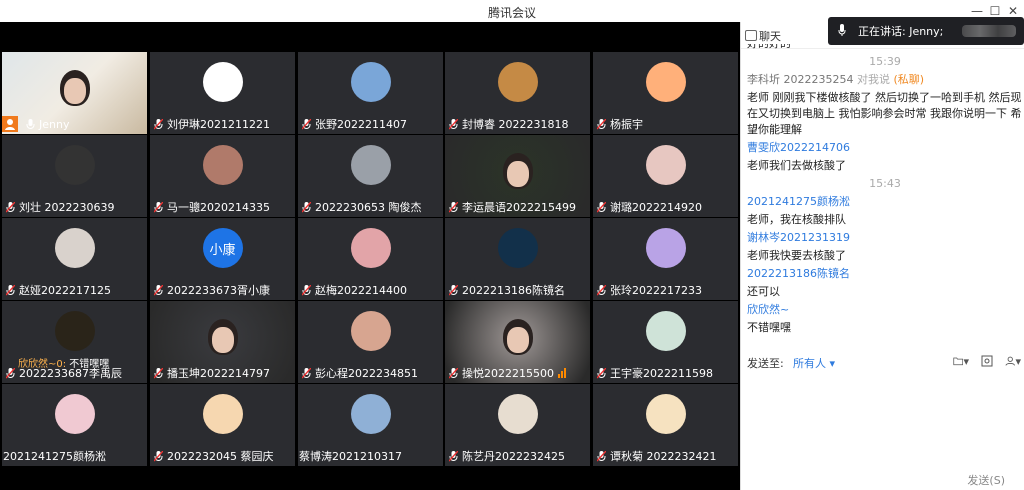  I want to click on participant-tile: 张野2022211407, so click(370, 93).